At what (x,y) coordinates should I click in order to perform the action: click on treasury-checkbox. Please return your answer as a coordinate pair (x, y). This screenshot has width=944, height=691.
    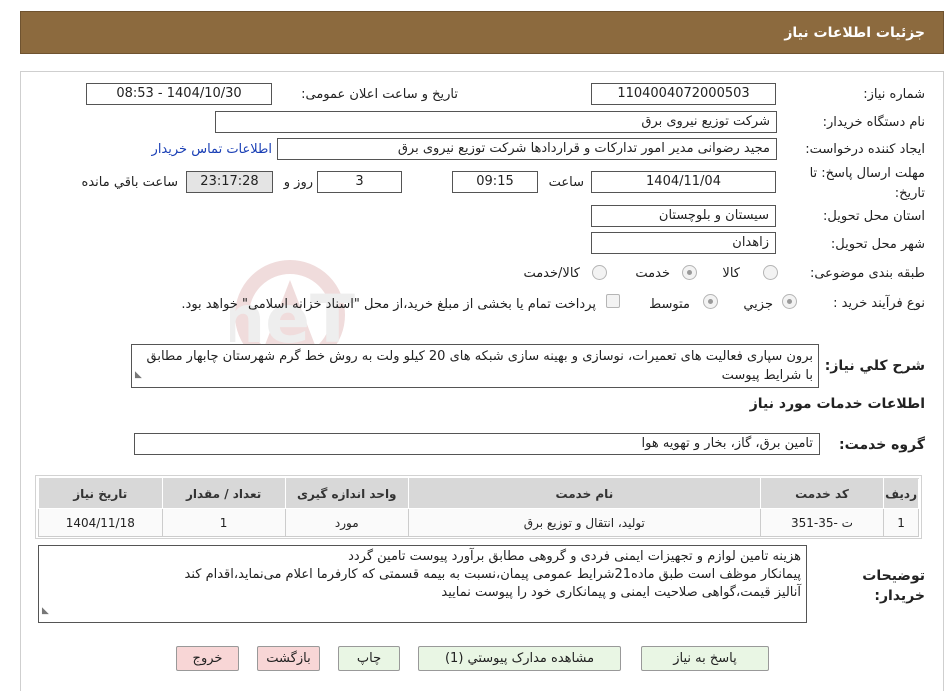
    Looking at the image, I should click on (613, 301).